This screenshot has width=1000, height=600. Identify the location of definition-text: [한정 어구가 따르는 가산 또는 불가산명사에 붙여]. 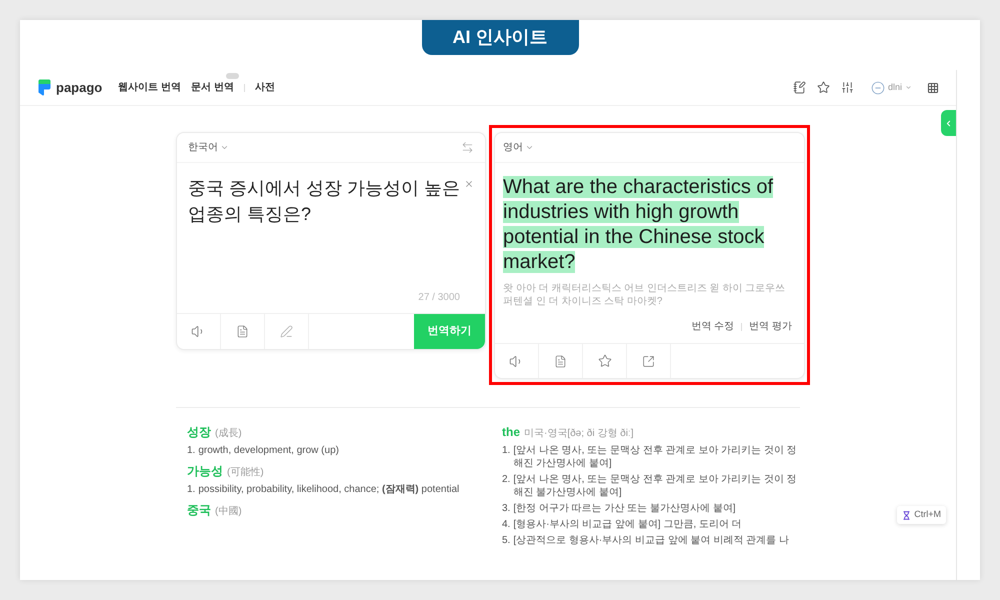
(624, 508).